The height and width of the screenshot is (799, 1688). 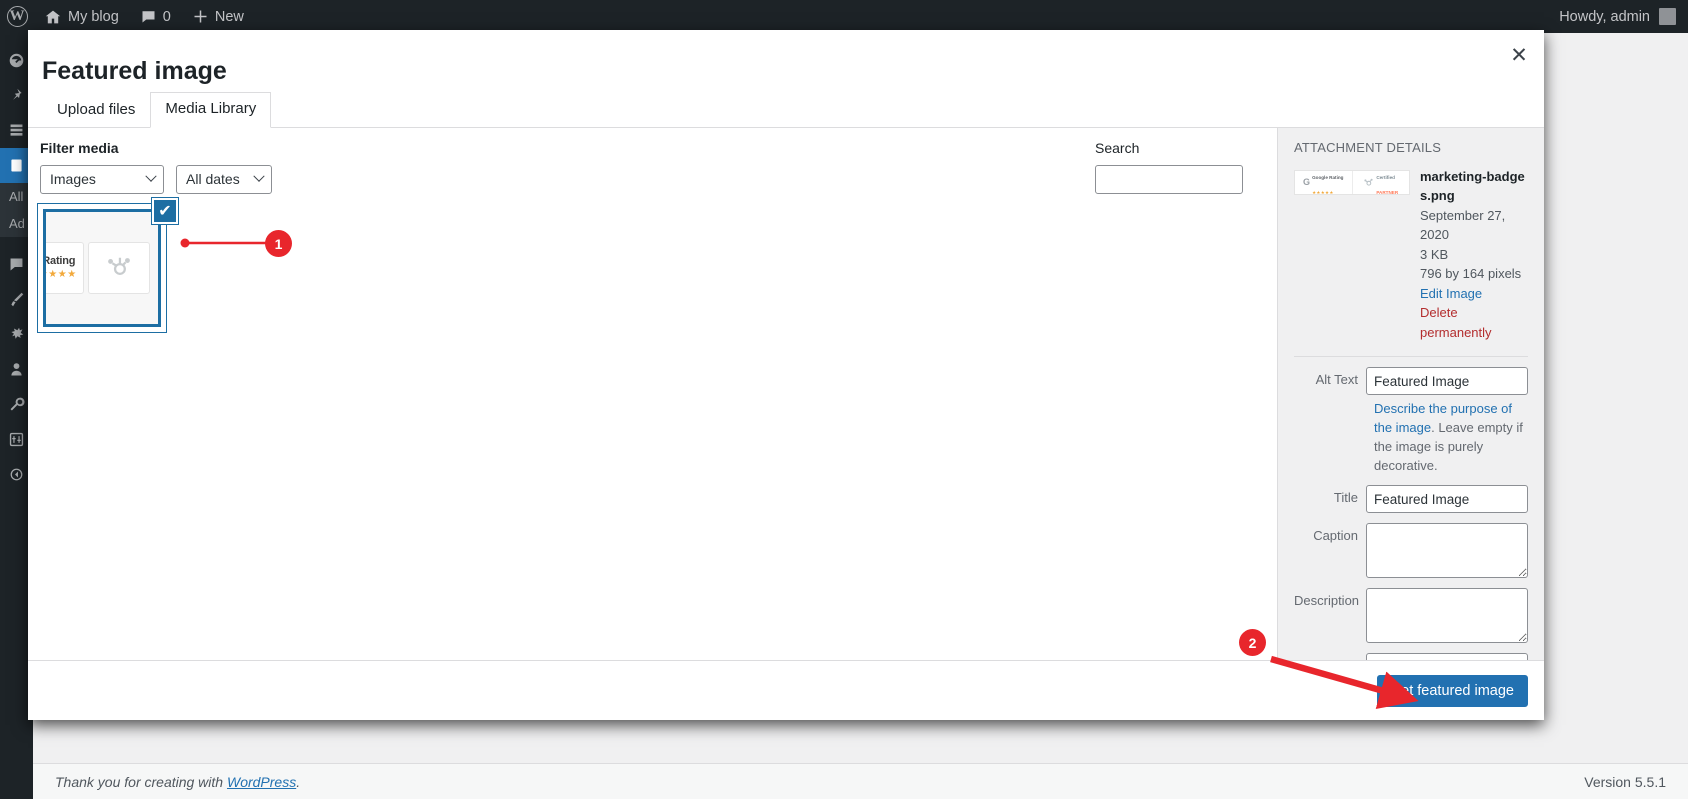 What do you see at coordinates (1471, 273) in the screenshot?
I see `attachment-dimensions: 796 by 164 pixels` at bounding box center [1471, 273].